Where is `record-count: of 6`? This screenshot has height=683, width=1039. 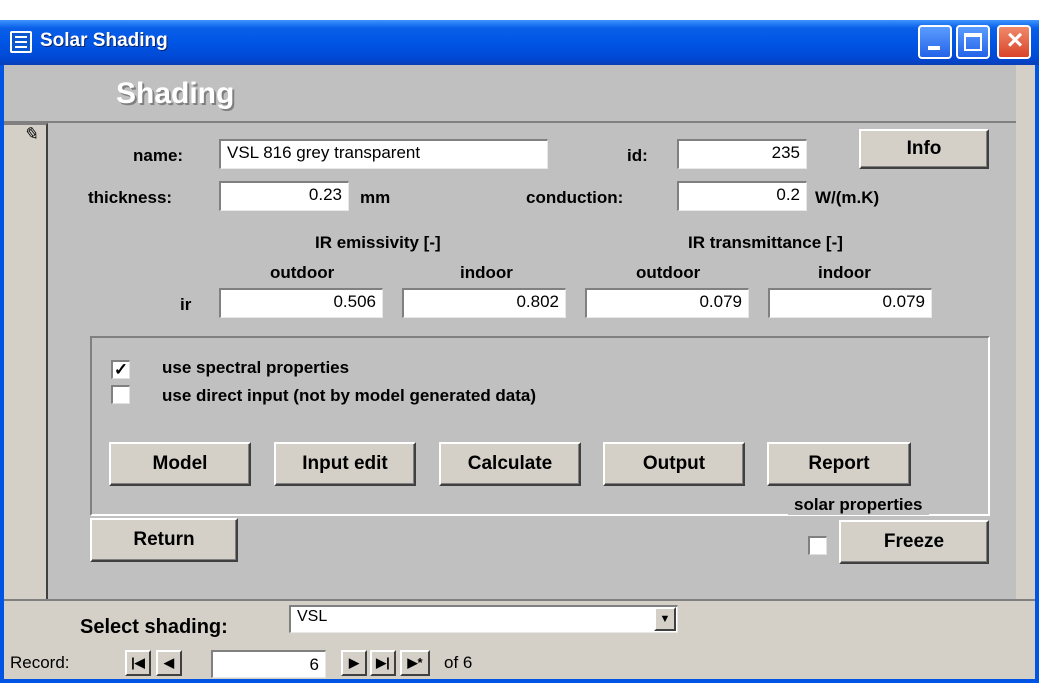
record-count: of 6 is located at coordinates (458, 662).